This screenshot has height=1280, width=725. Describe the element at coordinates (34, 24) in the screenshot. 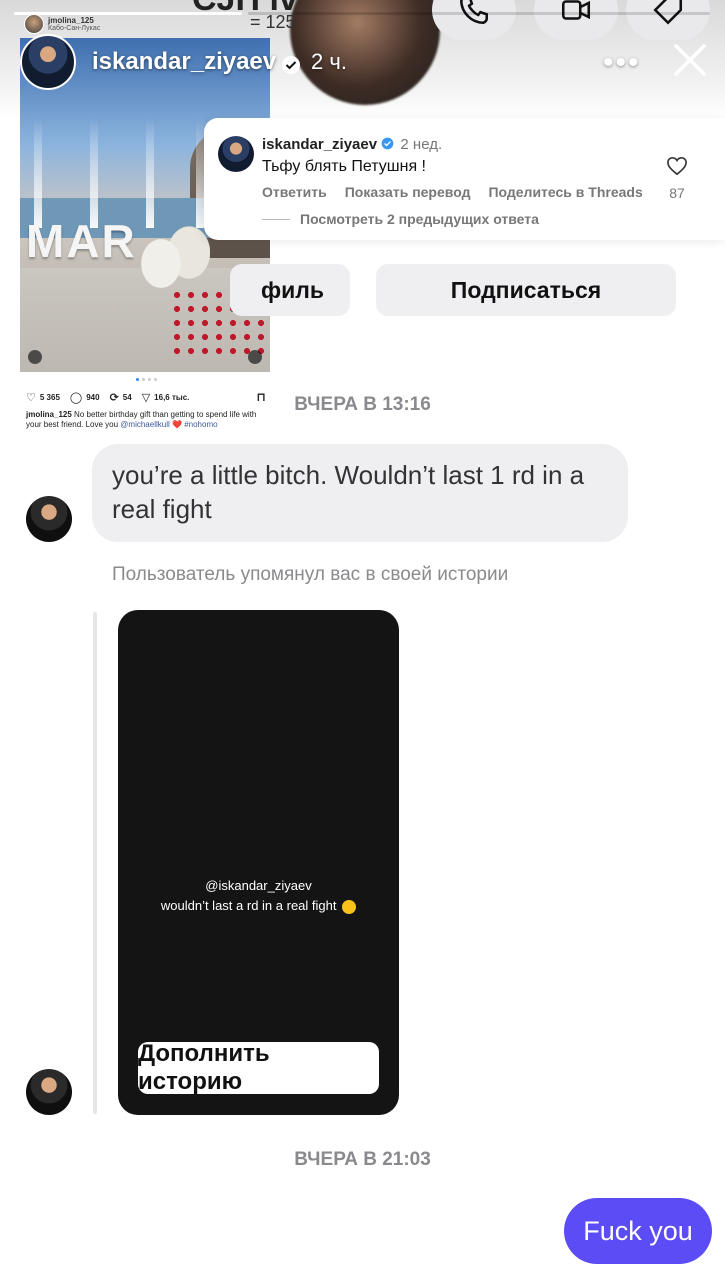

I see `embedded-post-avatar` at that location.